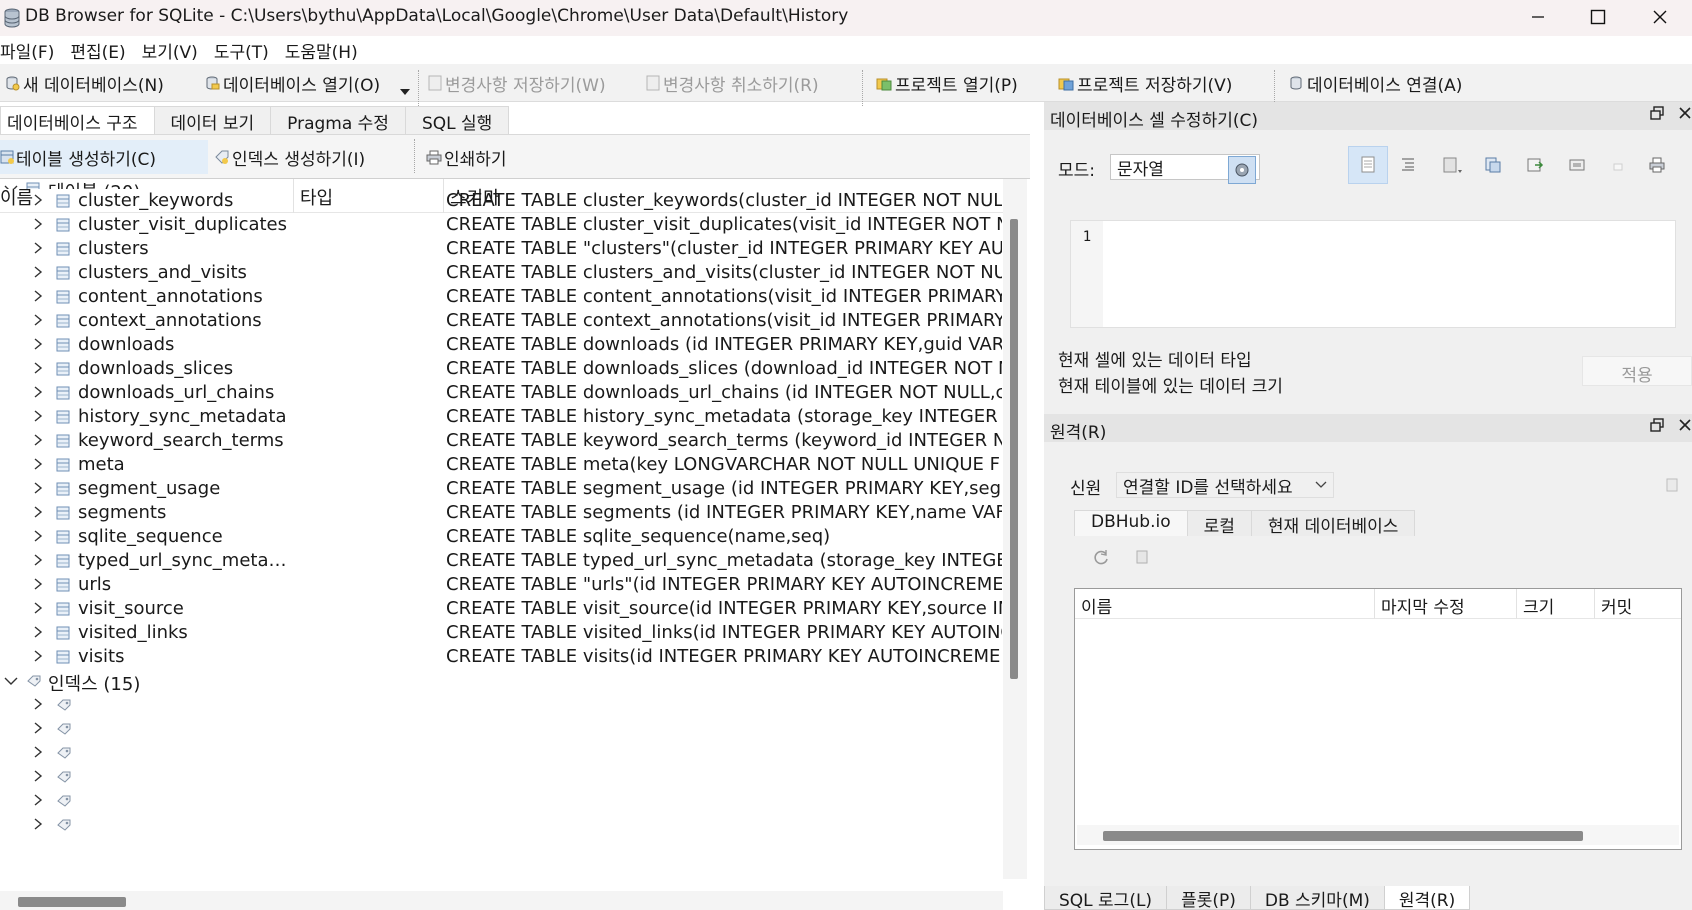  Describe the element at coordinates (291, 157) in the screenshot. I see `create-index-button: 인덱스 생성하기(I)` at that location.